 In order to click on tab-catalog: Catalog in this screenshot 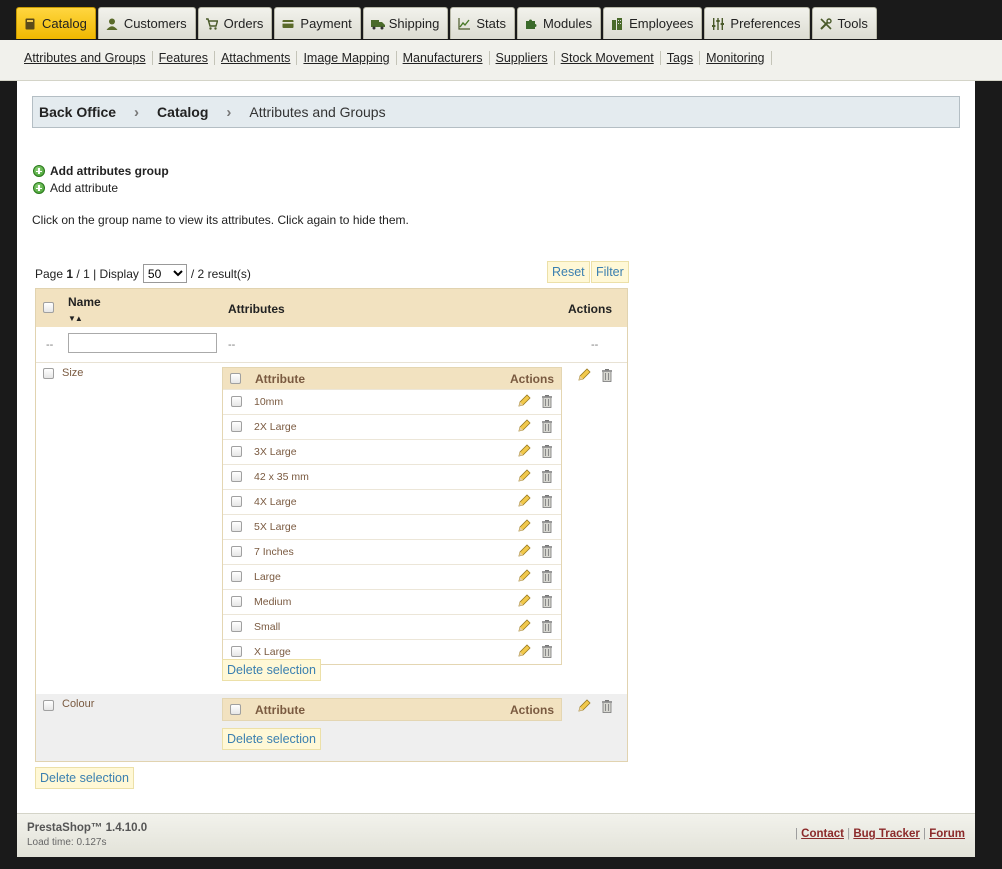, I will do `click(56, 23)`.